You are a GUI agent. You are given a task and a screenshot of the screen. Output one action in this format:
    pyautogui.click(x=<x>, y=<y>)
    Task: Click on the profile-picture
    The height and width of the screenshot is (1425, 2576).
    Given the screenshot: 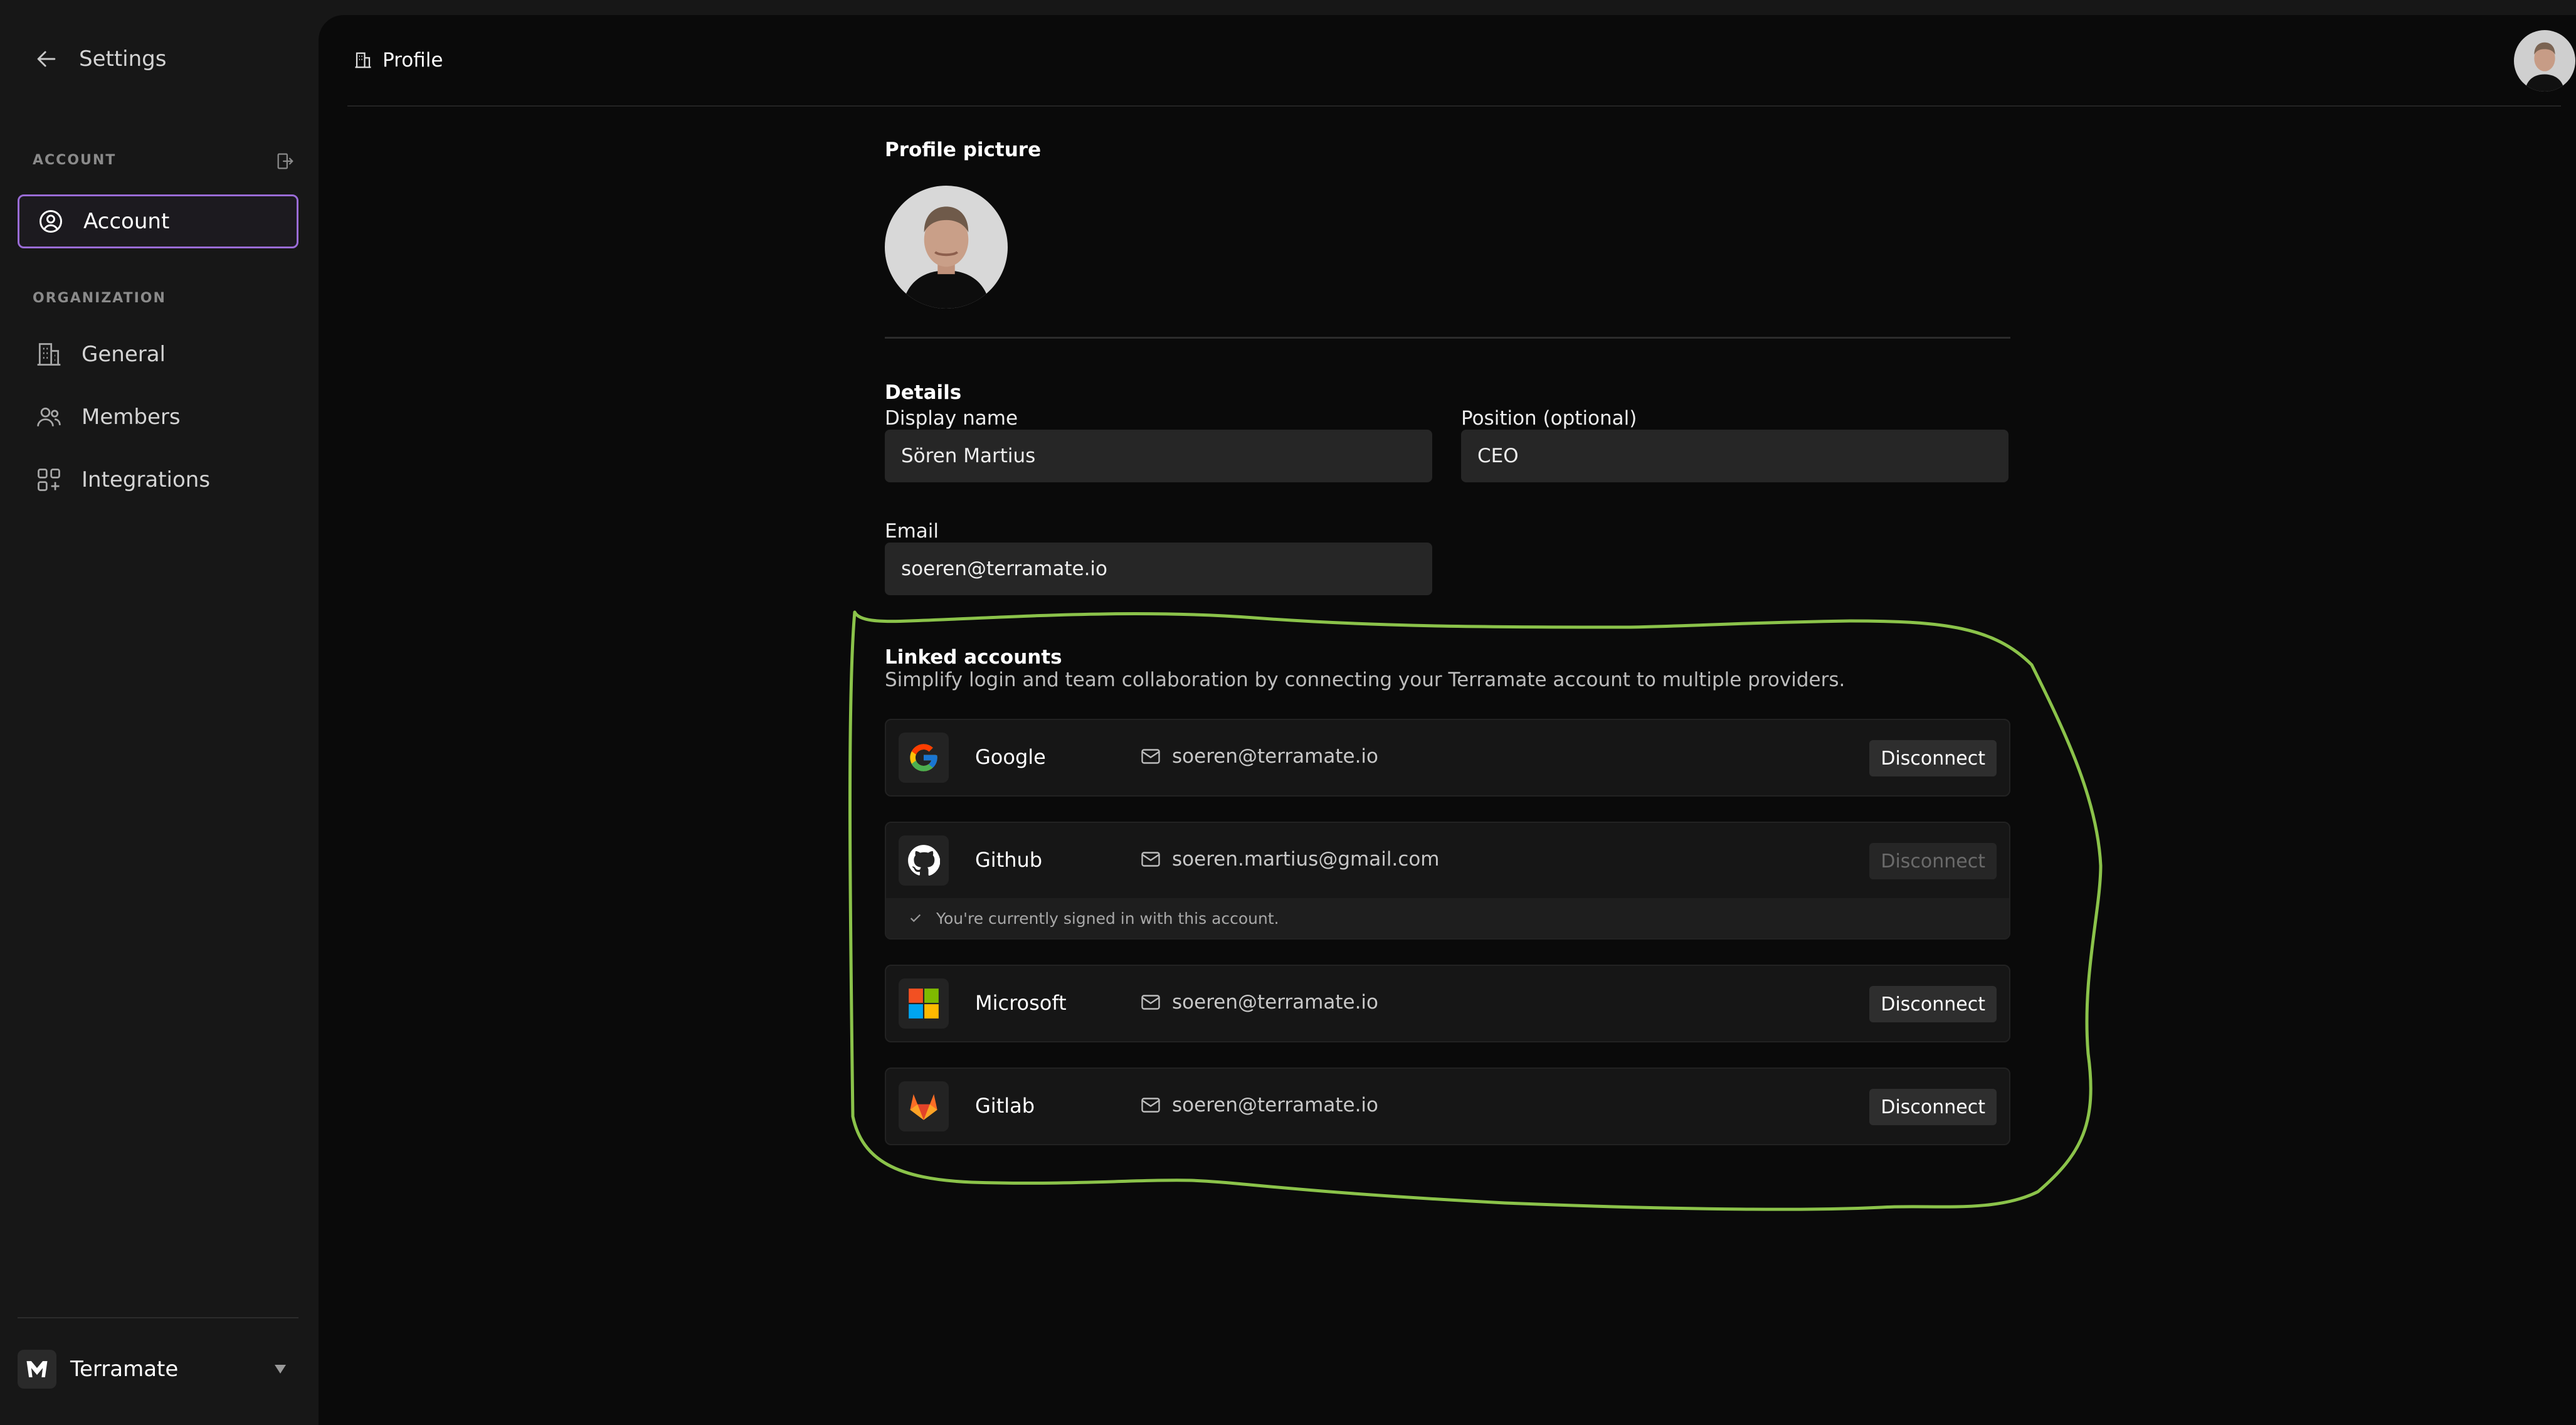 What is the action you would take?
    pyautogui.click(x=946, y=247)
    